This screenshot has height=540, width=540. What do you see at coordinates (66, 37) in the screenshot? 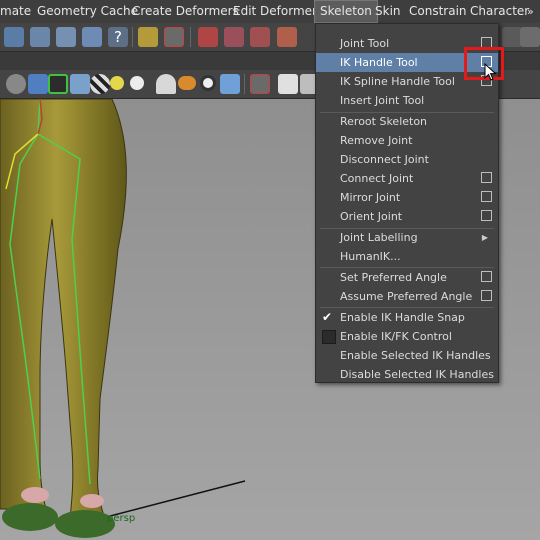
I see `select-by-component-icon` at bounding box center [66, 37].